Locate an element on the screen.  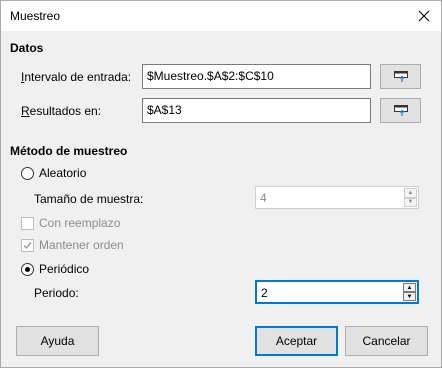
periodic-radio-indicator is located at coordinates (27, 269).